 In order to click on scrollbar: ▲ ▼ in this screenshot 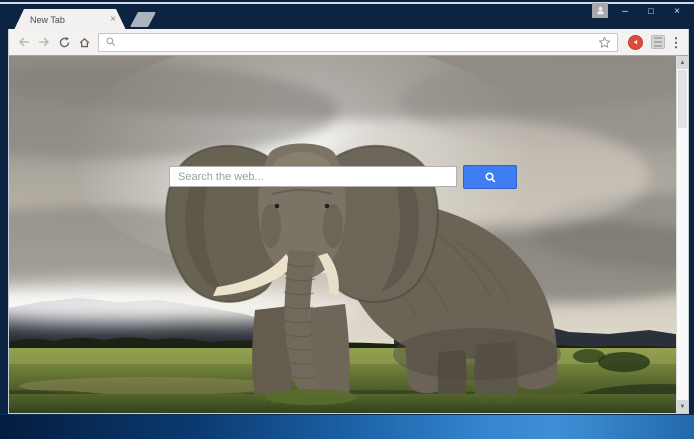, I will do `click(682, 234)`.